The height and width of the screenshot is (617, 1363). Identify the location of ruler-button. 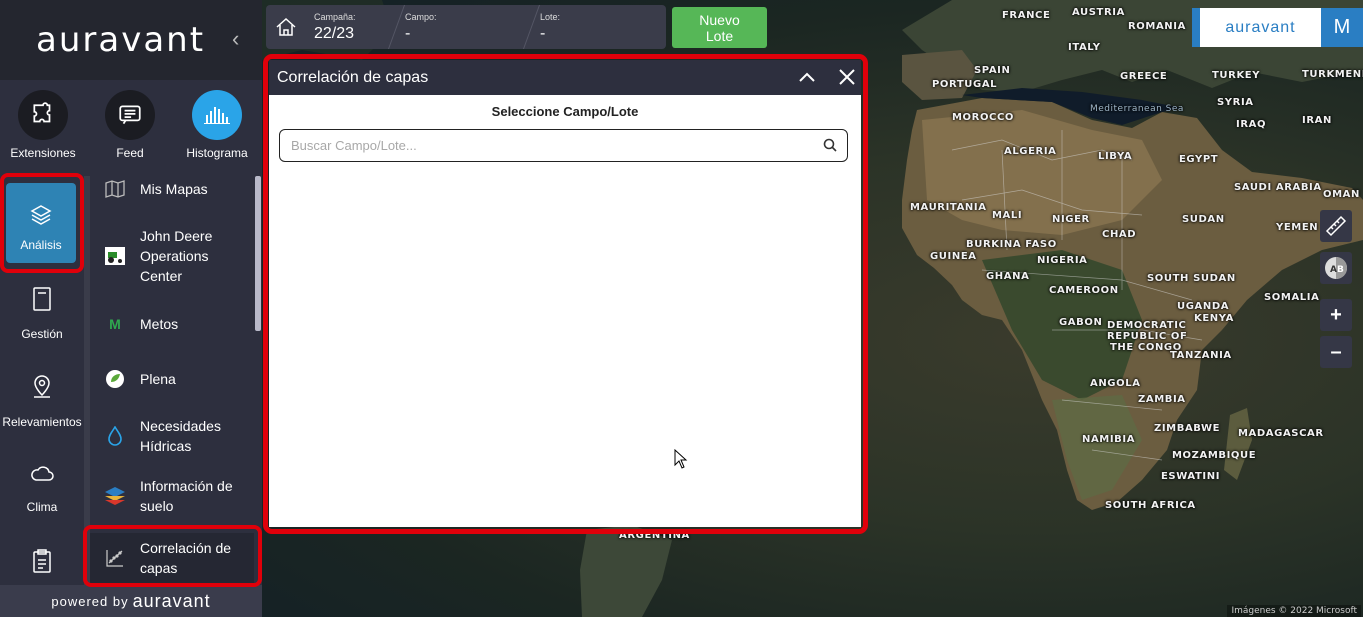
(1336, 226).